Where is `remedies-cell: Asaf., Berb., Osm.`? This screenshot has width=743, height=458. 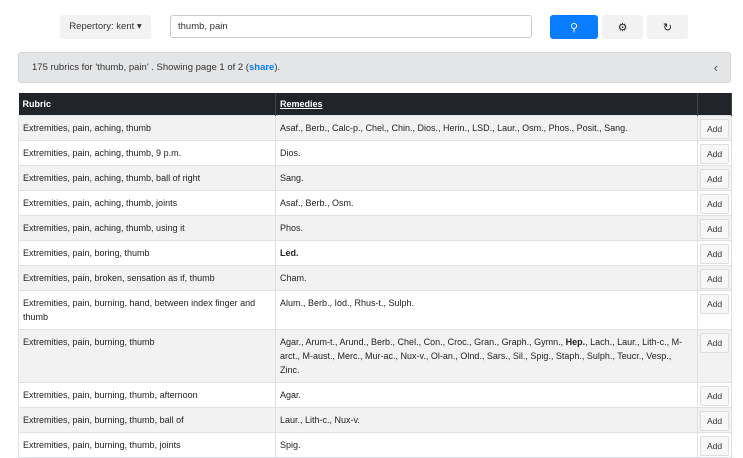
remedies-cell: Asaf., Berb., Osm. is located at coordinates (486, 202).